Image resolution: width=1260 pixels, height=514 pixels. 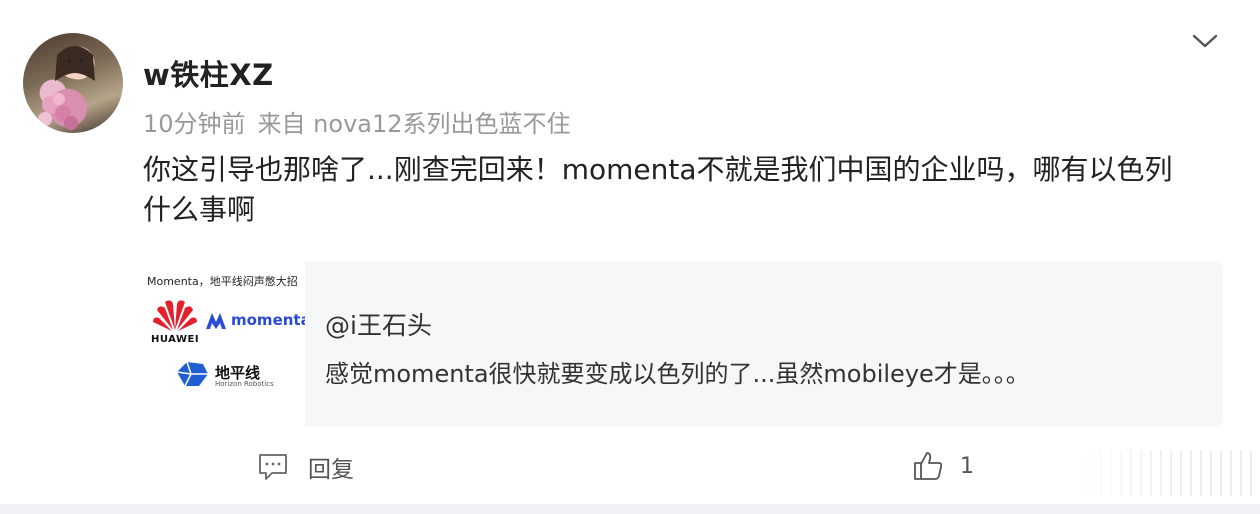 What do you see at coordinates (630, 509) in the screenshot?
I see `divider` at bounding box center [630, 509].